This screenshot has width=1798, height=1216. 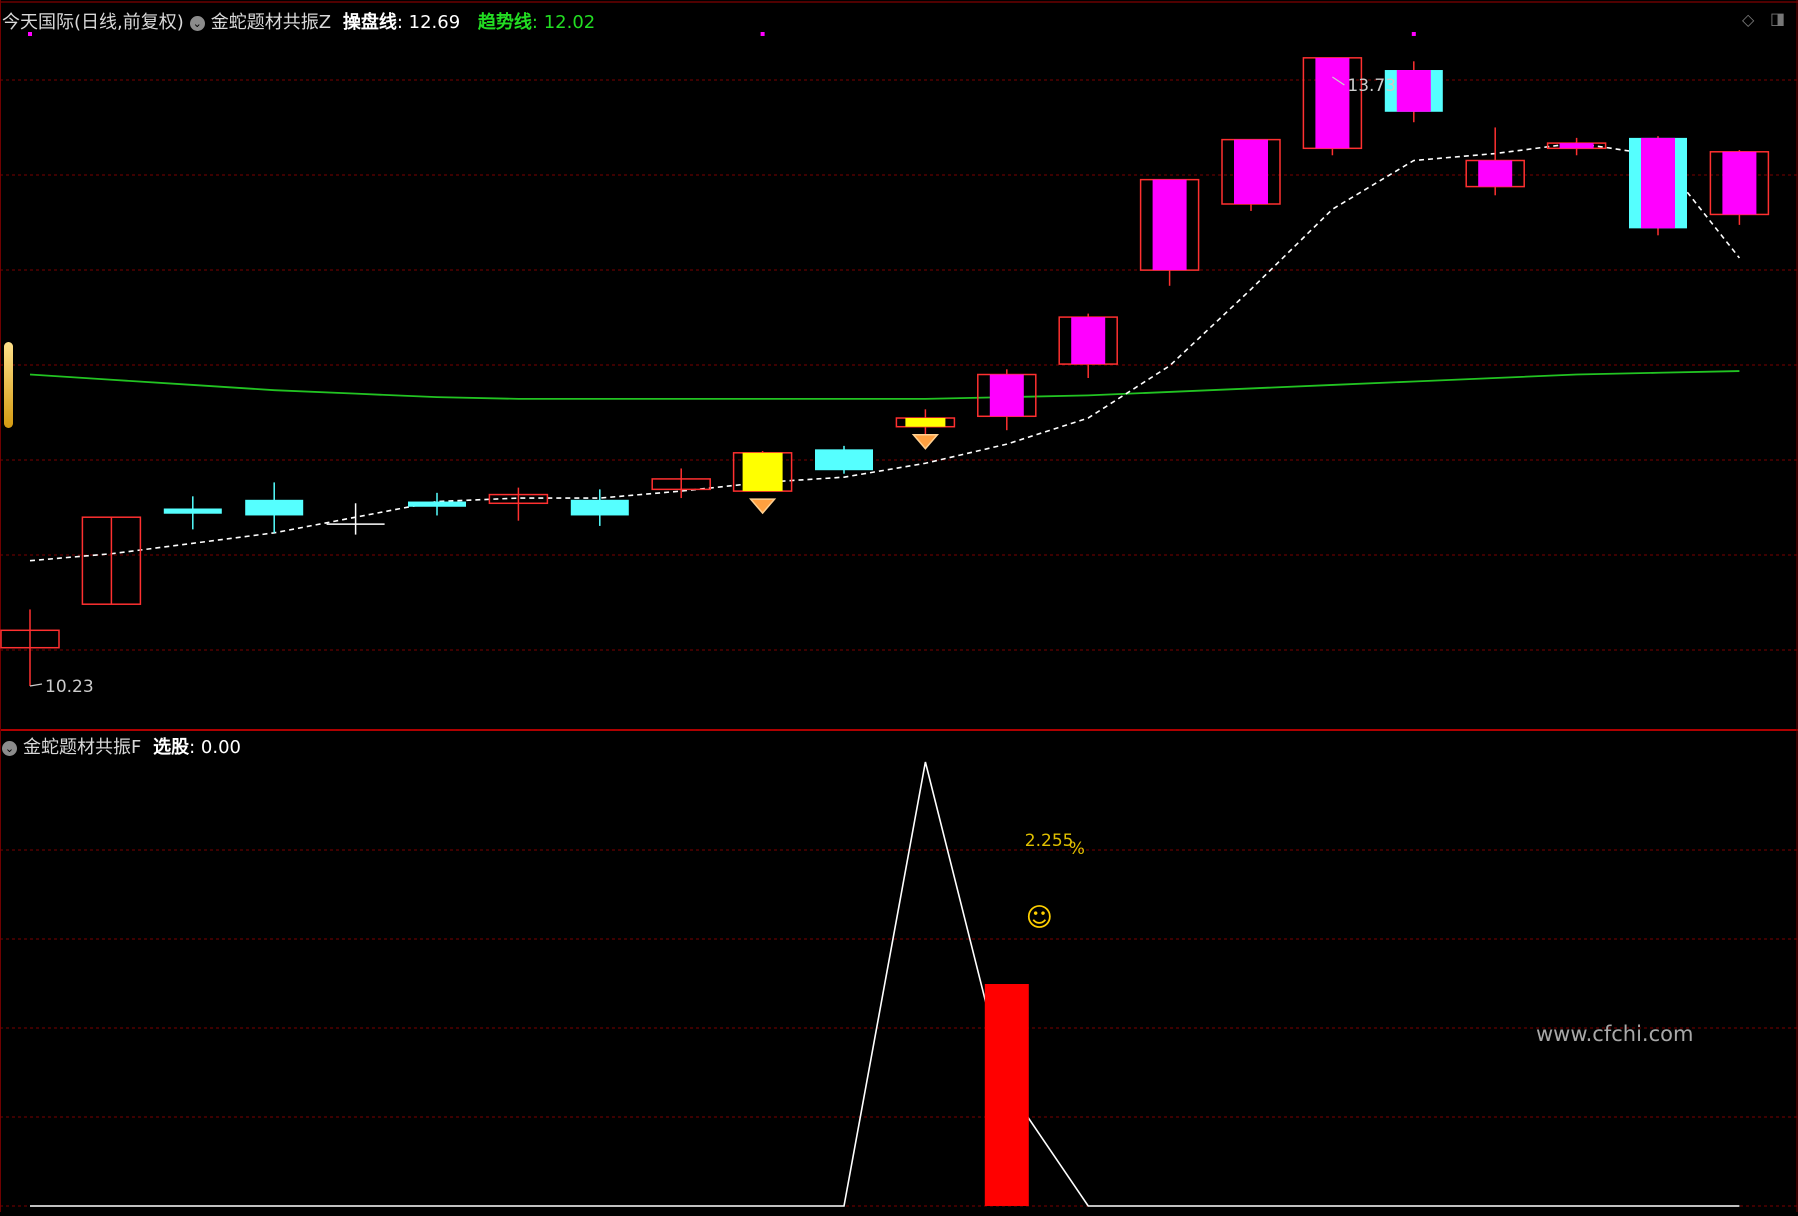 What do you see at coordinates (1039, 918) in the screenshot?
I see `smiley-icon: ☺` at bounding box center [1039, 918].